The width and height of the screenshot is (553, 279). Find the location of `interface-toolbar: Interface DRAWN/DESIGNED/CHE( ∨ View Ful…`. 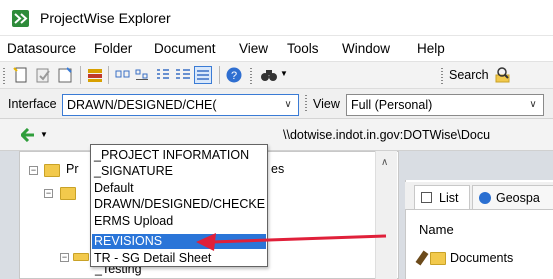

interface-toolbar: Interface DRAWN/DESIGNED/CHE( ∨ View Ful… is located at coordinates (276, 104).